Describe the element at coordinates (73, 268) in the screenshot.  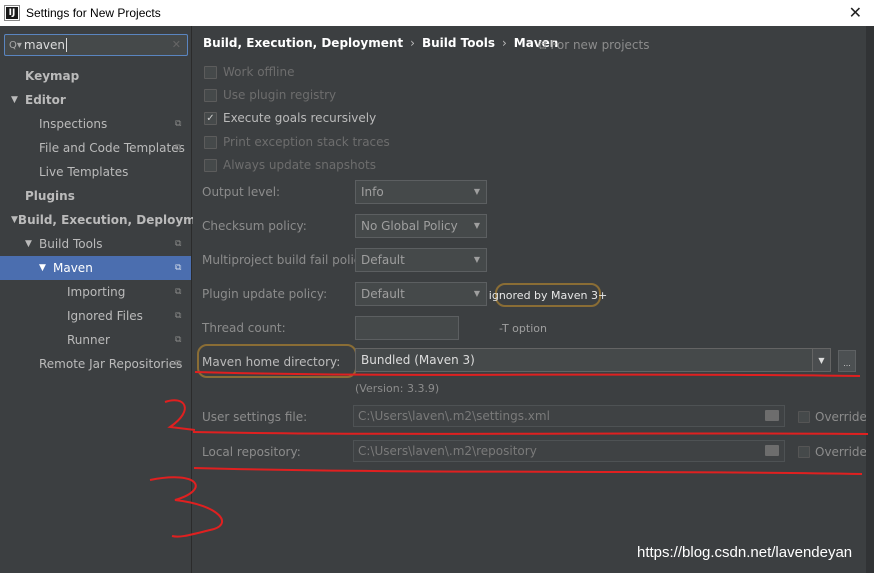
I see `sidebar-item-label: Maven` at that location.